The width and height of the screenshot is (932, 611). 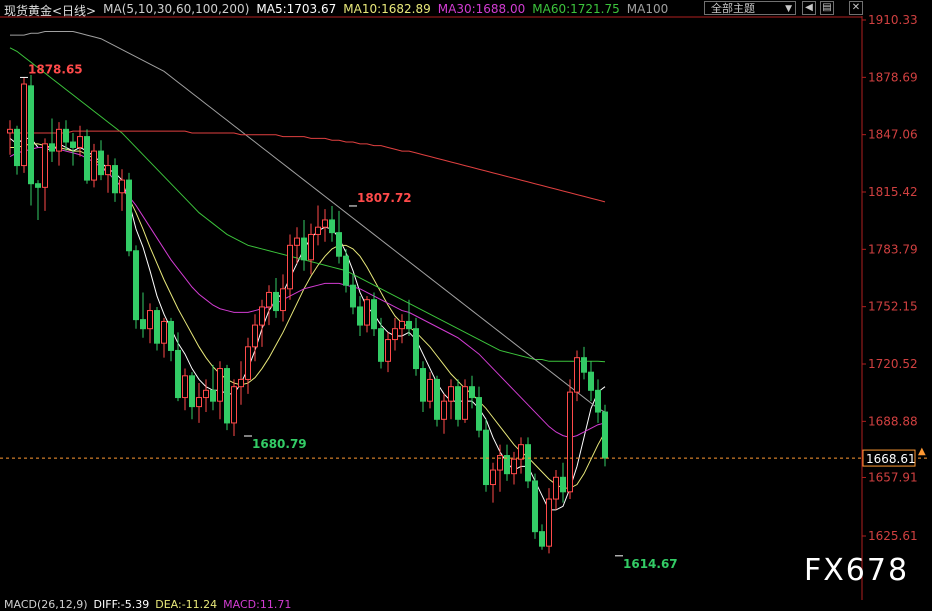 What do you see at coordinates (893, 77) in the screenshot?
I see `y-tick-label: 1878.69` at bounding box center [893, 77].